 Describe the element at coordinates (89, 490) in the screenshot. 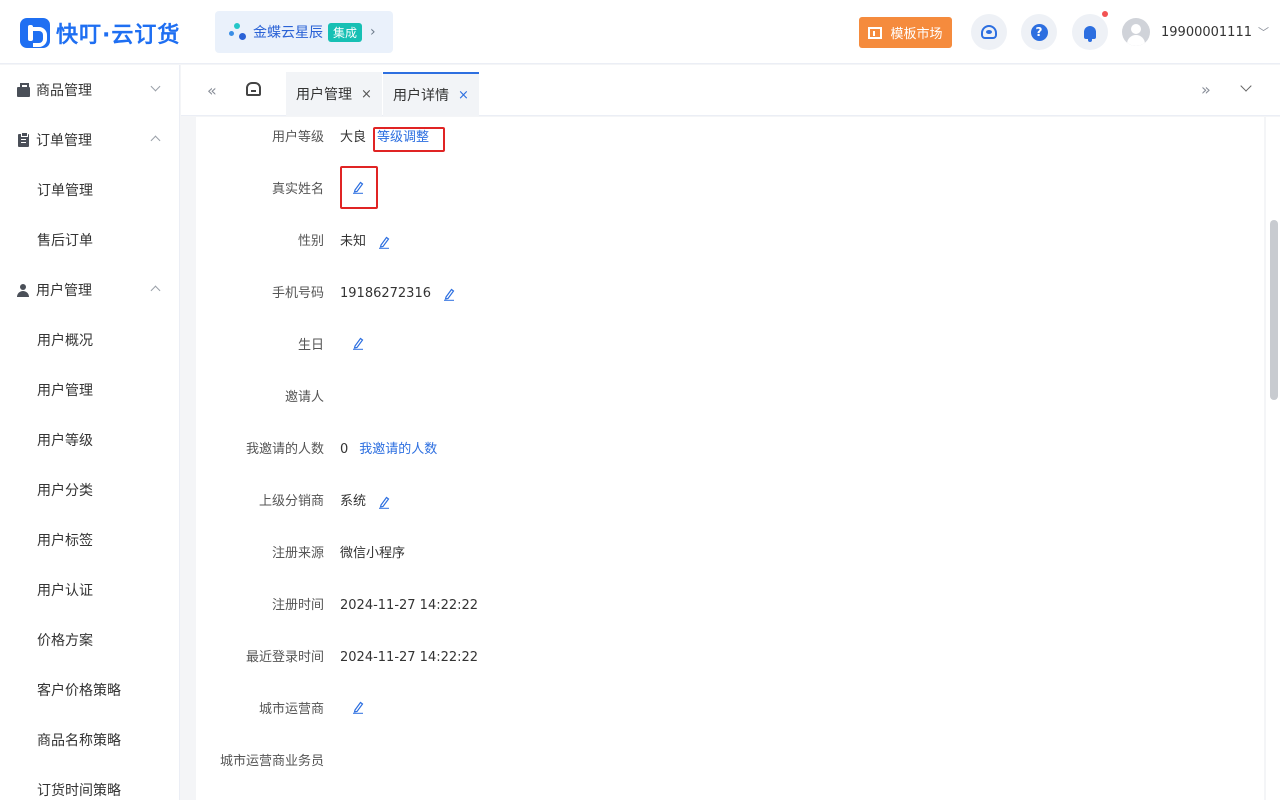

I see `sidebar-item-user-category: 用户分类` at that location.